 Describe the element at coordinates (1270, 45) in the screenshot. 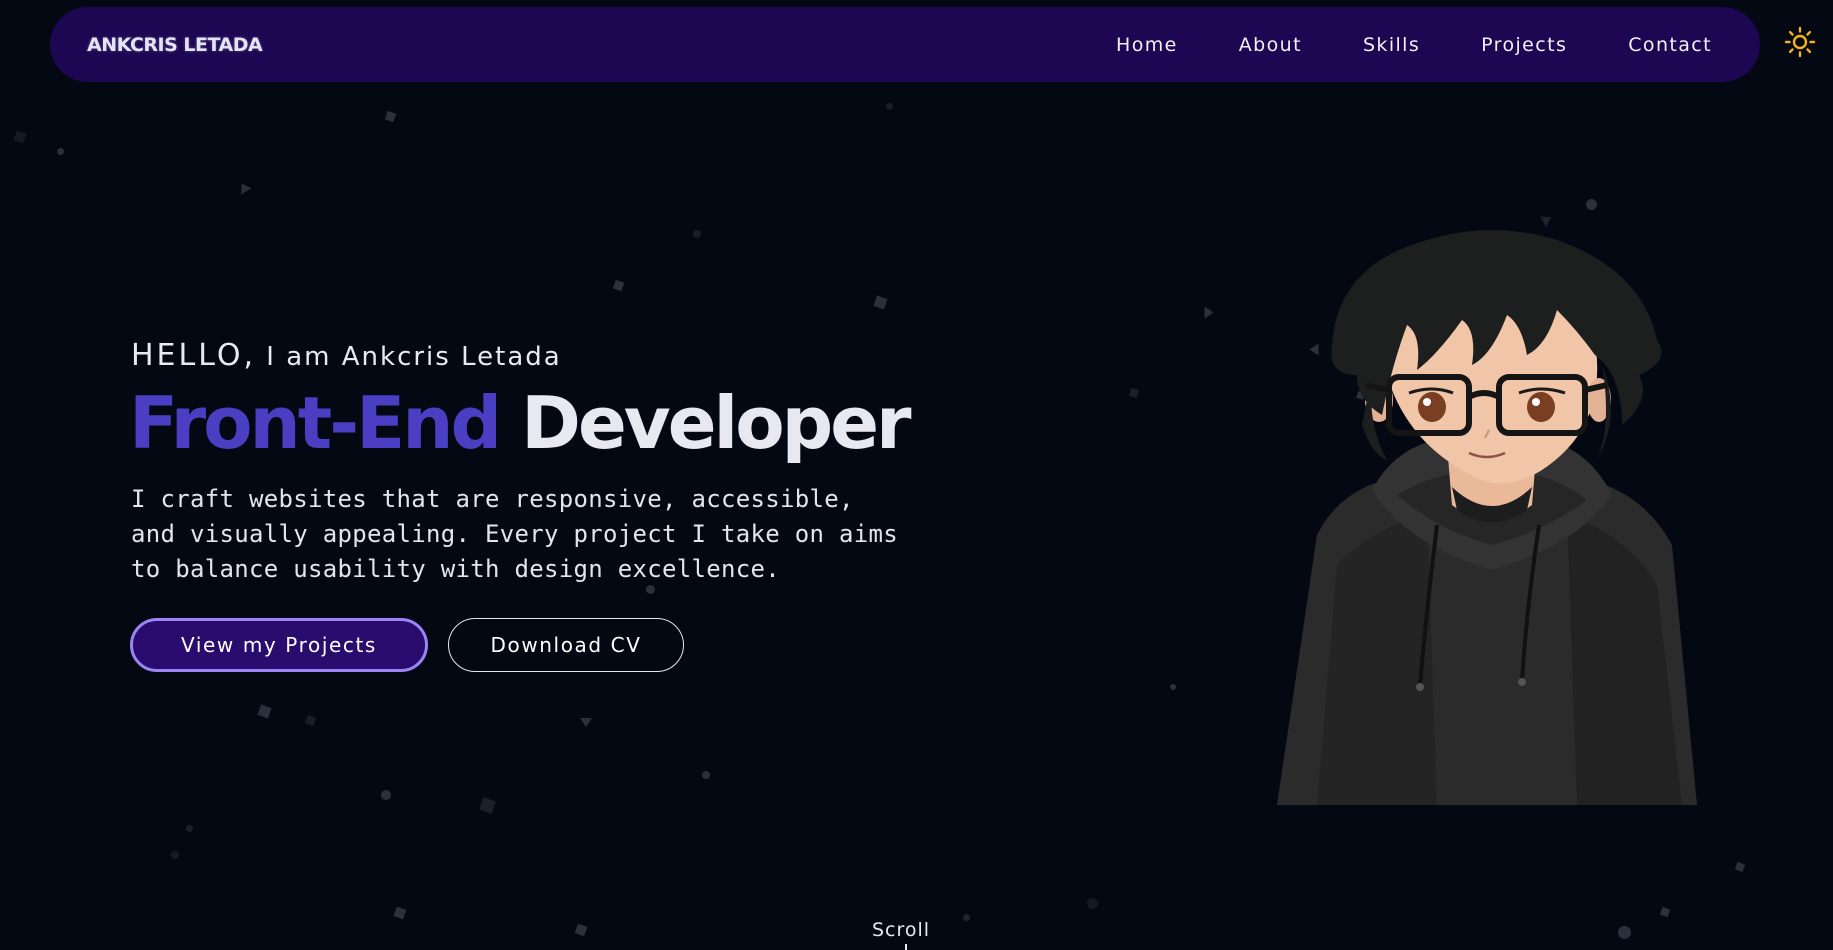

I see `nav-link-about: About` at that location.